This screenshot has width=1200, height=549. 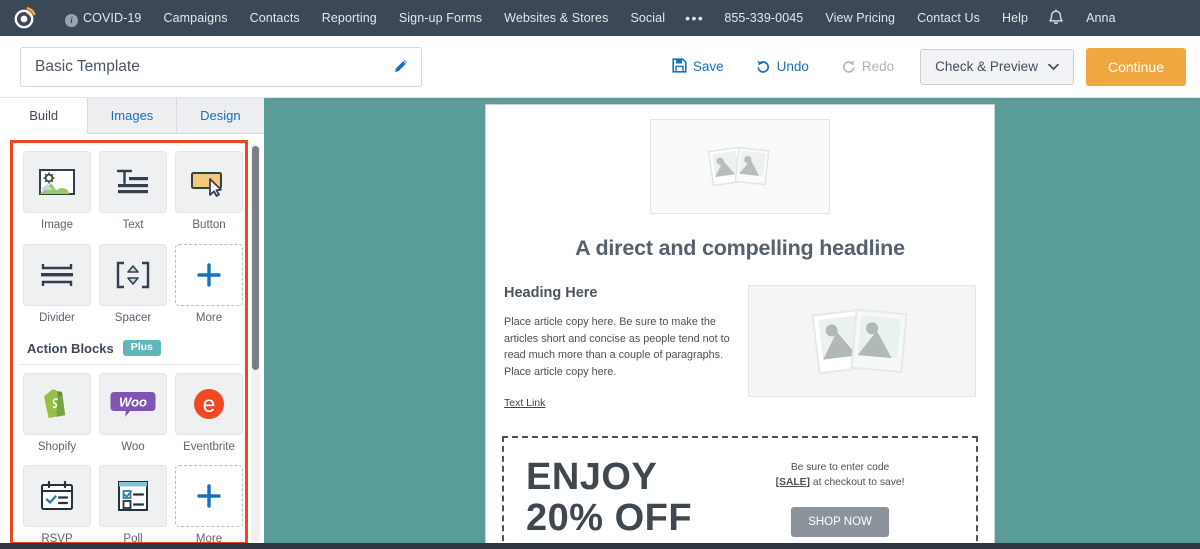 I want to click on notification-bell-icon, so click(x=1056, y=18).